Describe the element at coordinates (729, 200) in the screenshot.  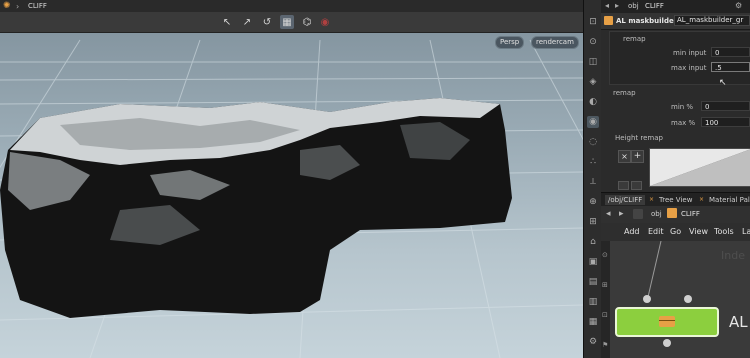
I see `tab-material-palette: Material Palette` at that location.